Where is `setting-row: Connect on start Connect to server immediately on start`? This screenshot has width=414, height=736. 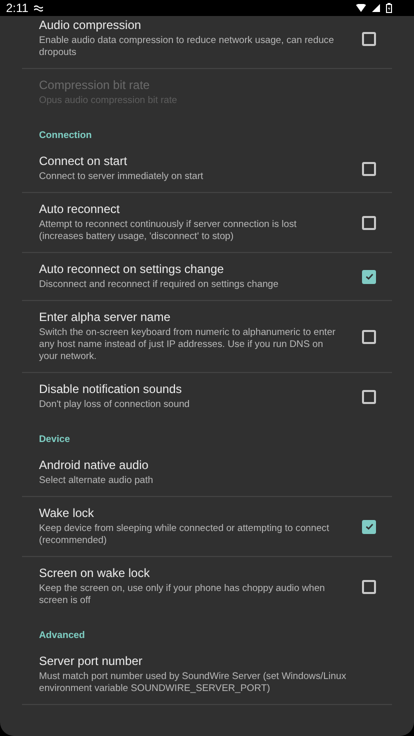
setting-row: Connect on start Connect to server immediately on start is located at coordinates (207, 169).